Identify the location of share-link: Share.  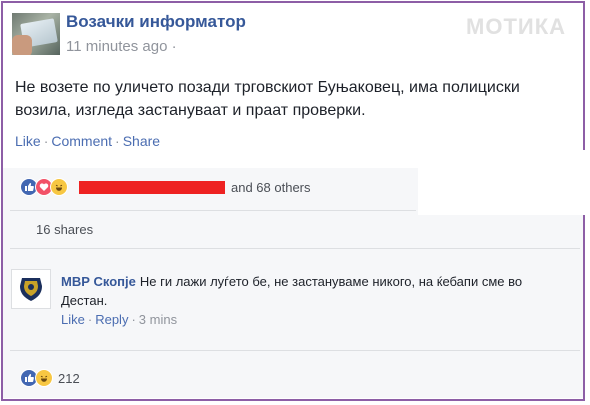
(141, 141).